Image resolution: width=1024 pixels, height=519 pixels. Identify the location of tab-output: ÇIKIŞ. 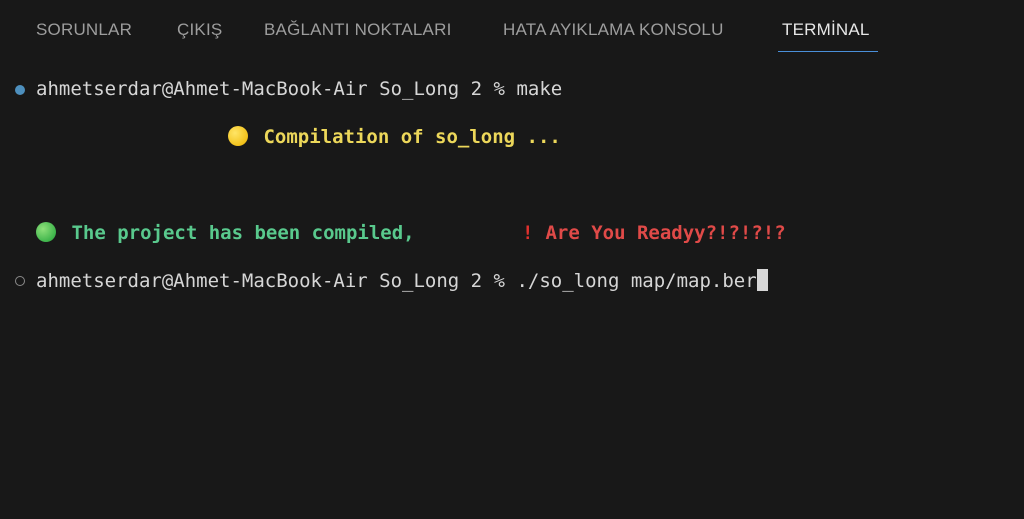
(199, 30).